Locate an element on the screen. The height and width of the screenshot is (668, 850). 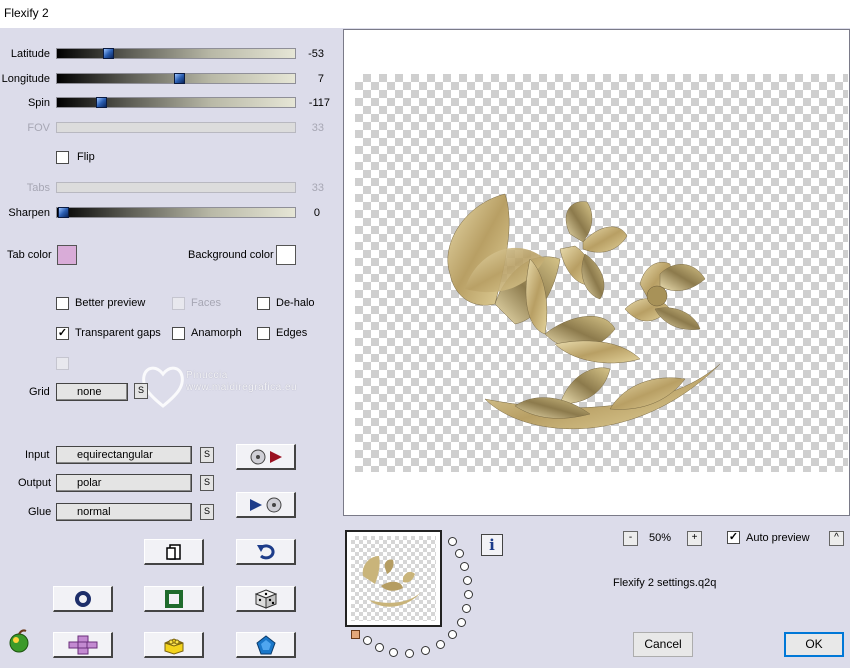
input-dropdown: equirectangular is located at coordinates (124, 455).